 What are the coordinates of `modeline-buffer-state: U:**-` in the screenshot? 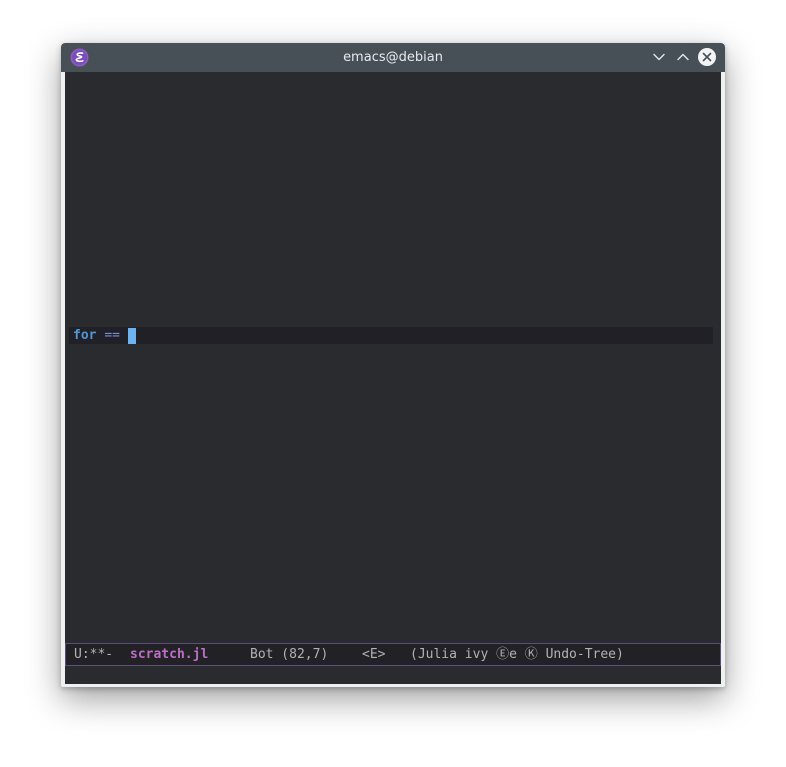 It's located at (94, 654).